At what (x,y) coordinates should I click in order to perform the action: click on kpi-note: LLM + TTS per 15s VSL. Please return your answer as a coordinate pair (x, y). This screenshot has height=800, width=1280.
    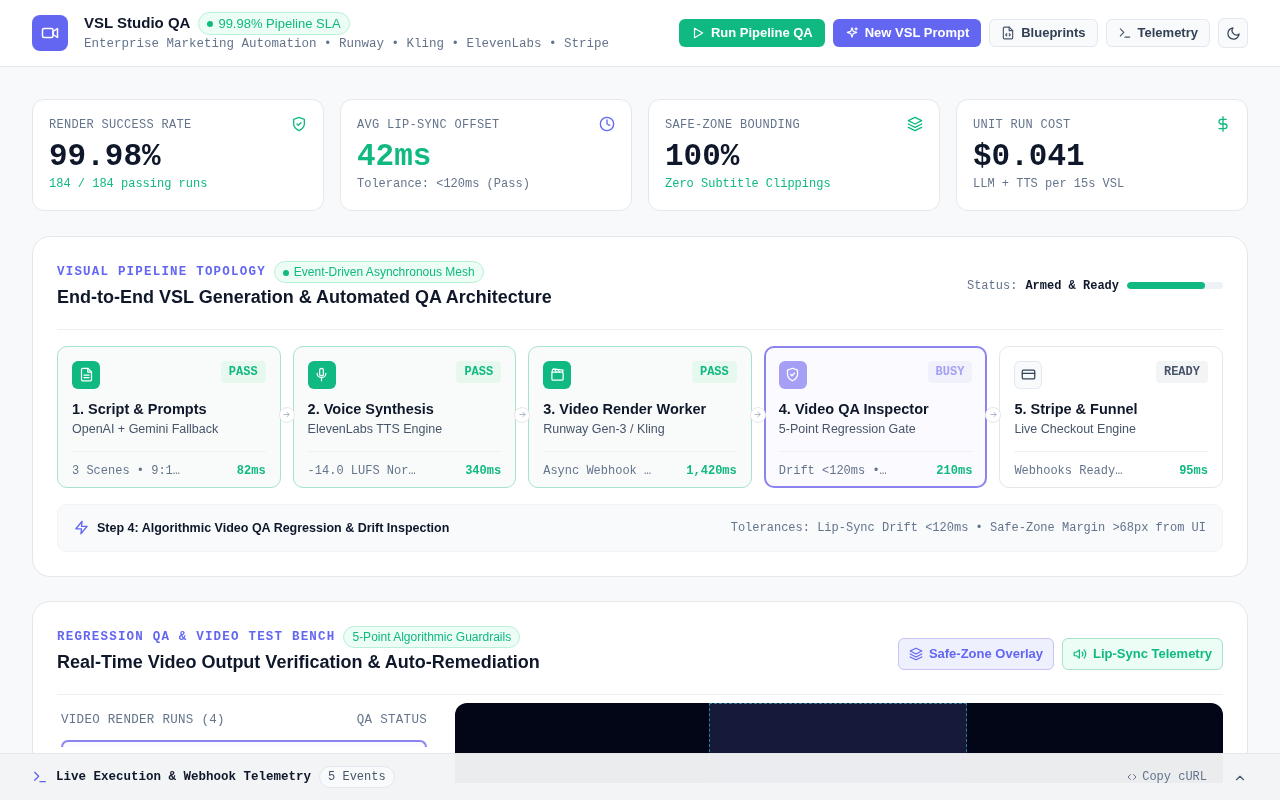
    Looking at the image, I should click on (1049, 185).